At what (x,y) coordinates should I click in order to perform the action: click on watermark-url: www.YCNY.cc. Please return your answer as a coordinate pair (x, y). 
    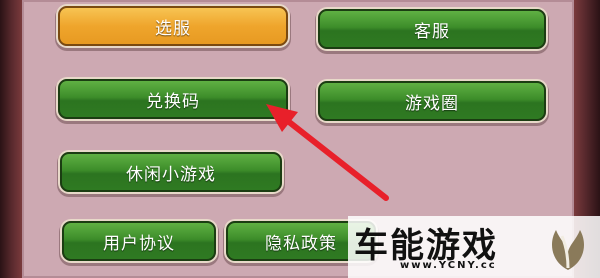
    Looking at the image, I should click on (448, 265).